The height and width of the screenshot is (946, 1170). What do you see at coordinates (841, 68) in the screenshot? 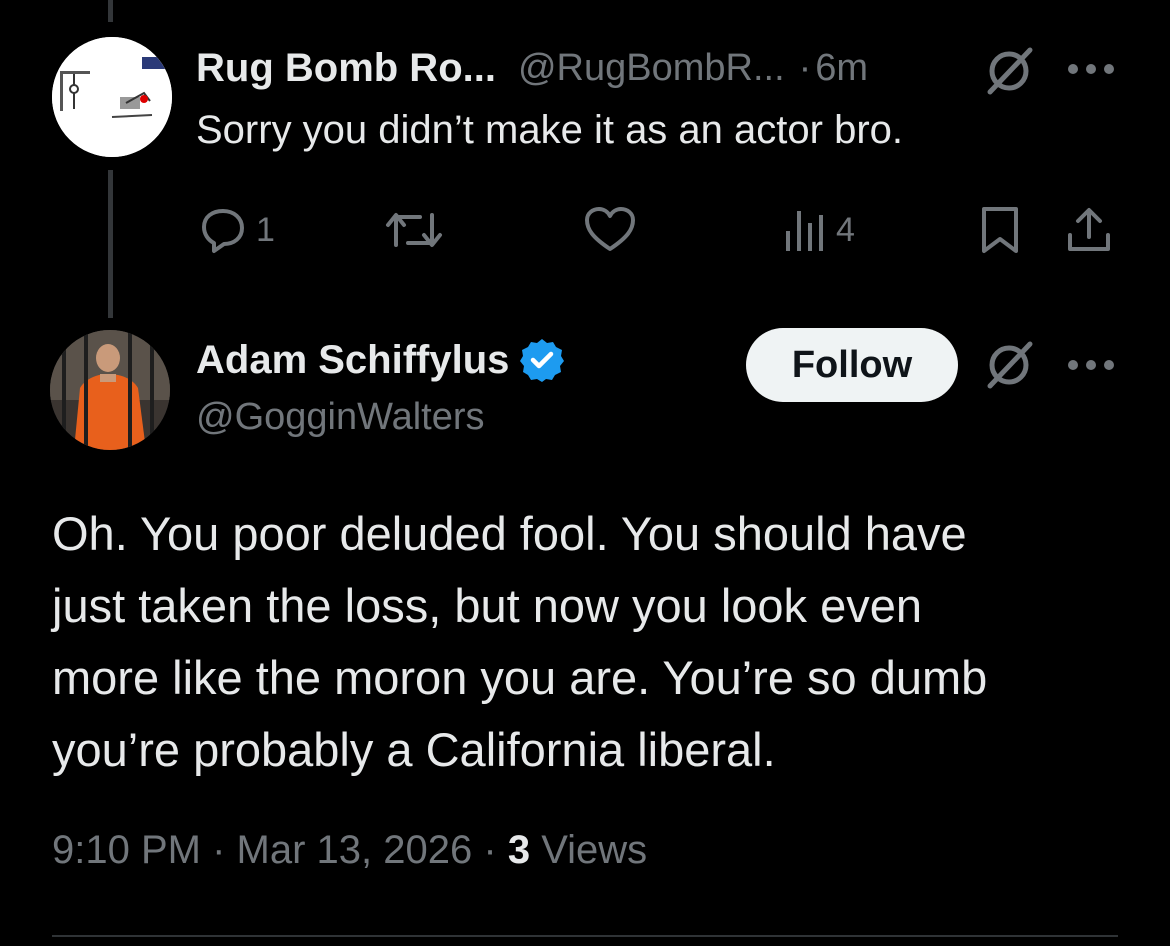
I see `reply-timestamp: 6m` at bounding box center [841, 68].